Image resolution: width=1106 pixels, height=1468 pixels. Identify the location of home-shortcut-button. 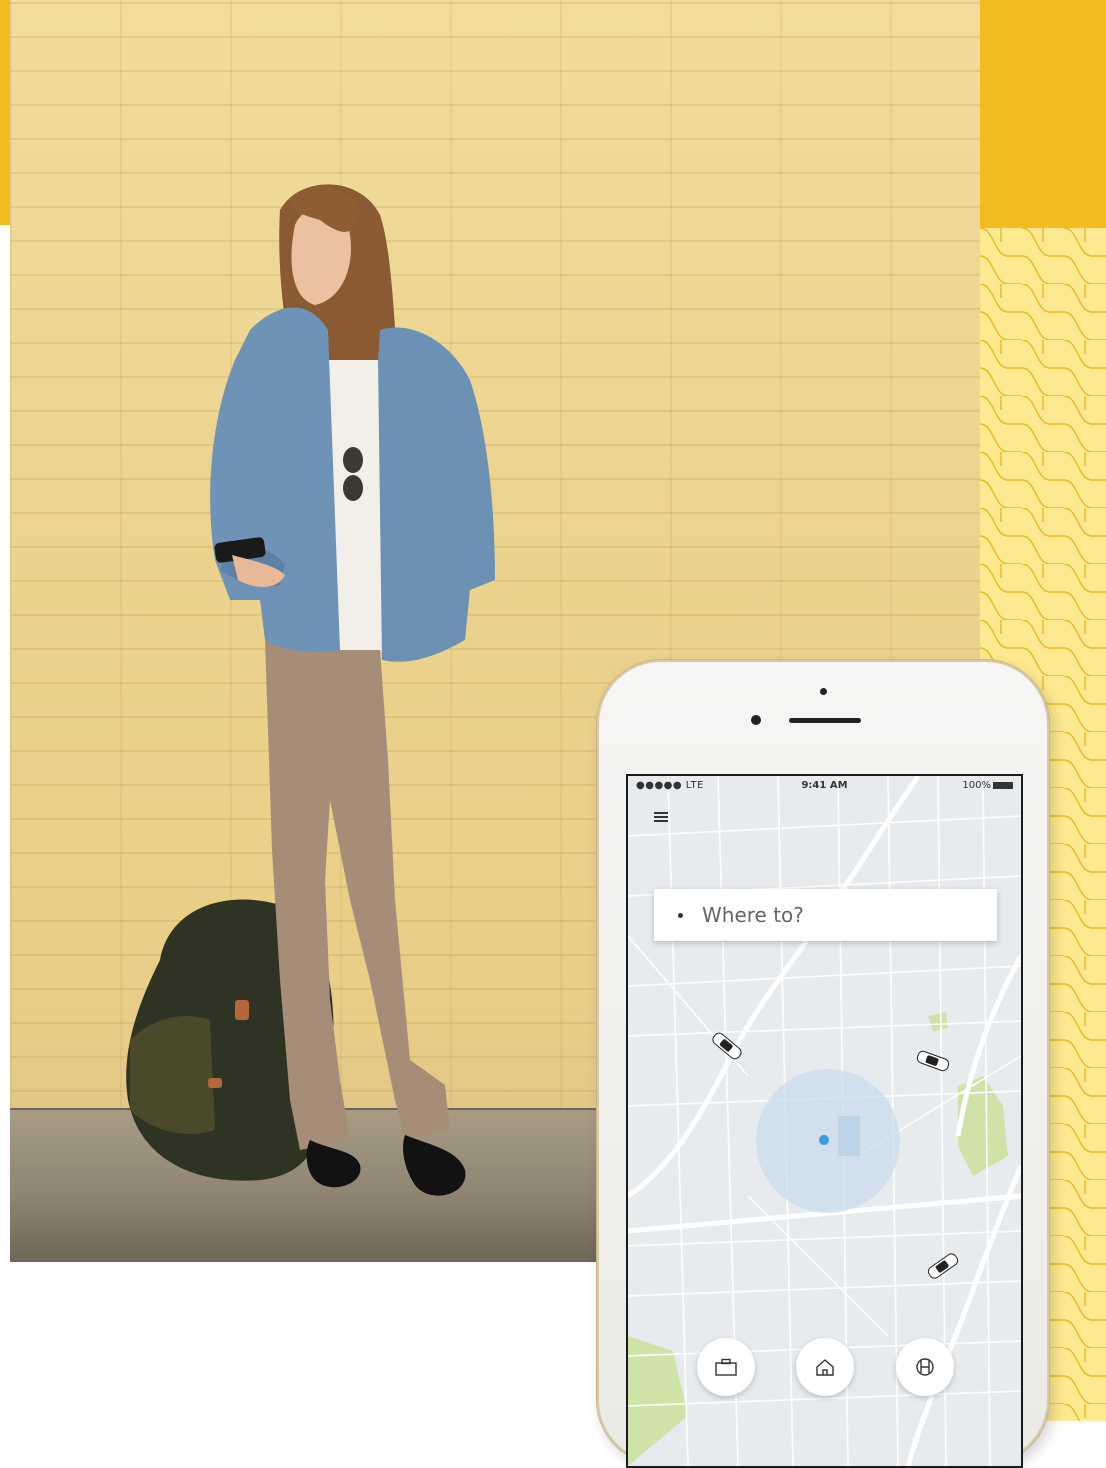
(825, 1367).